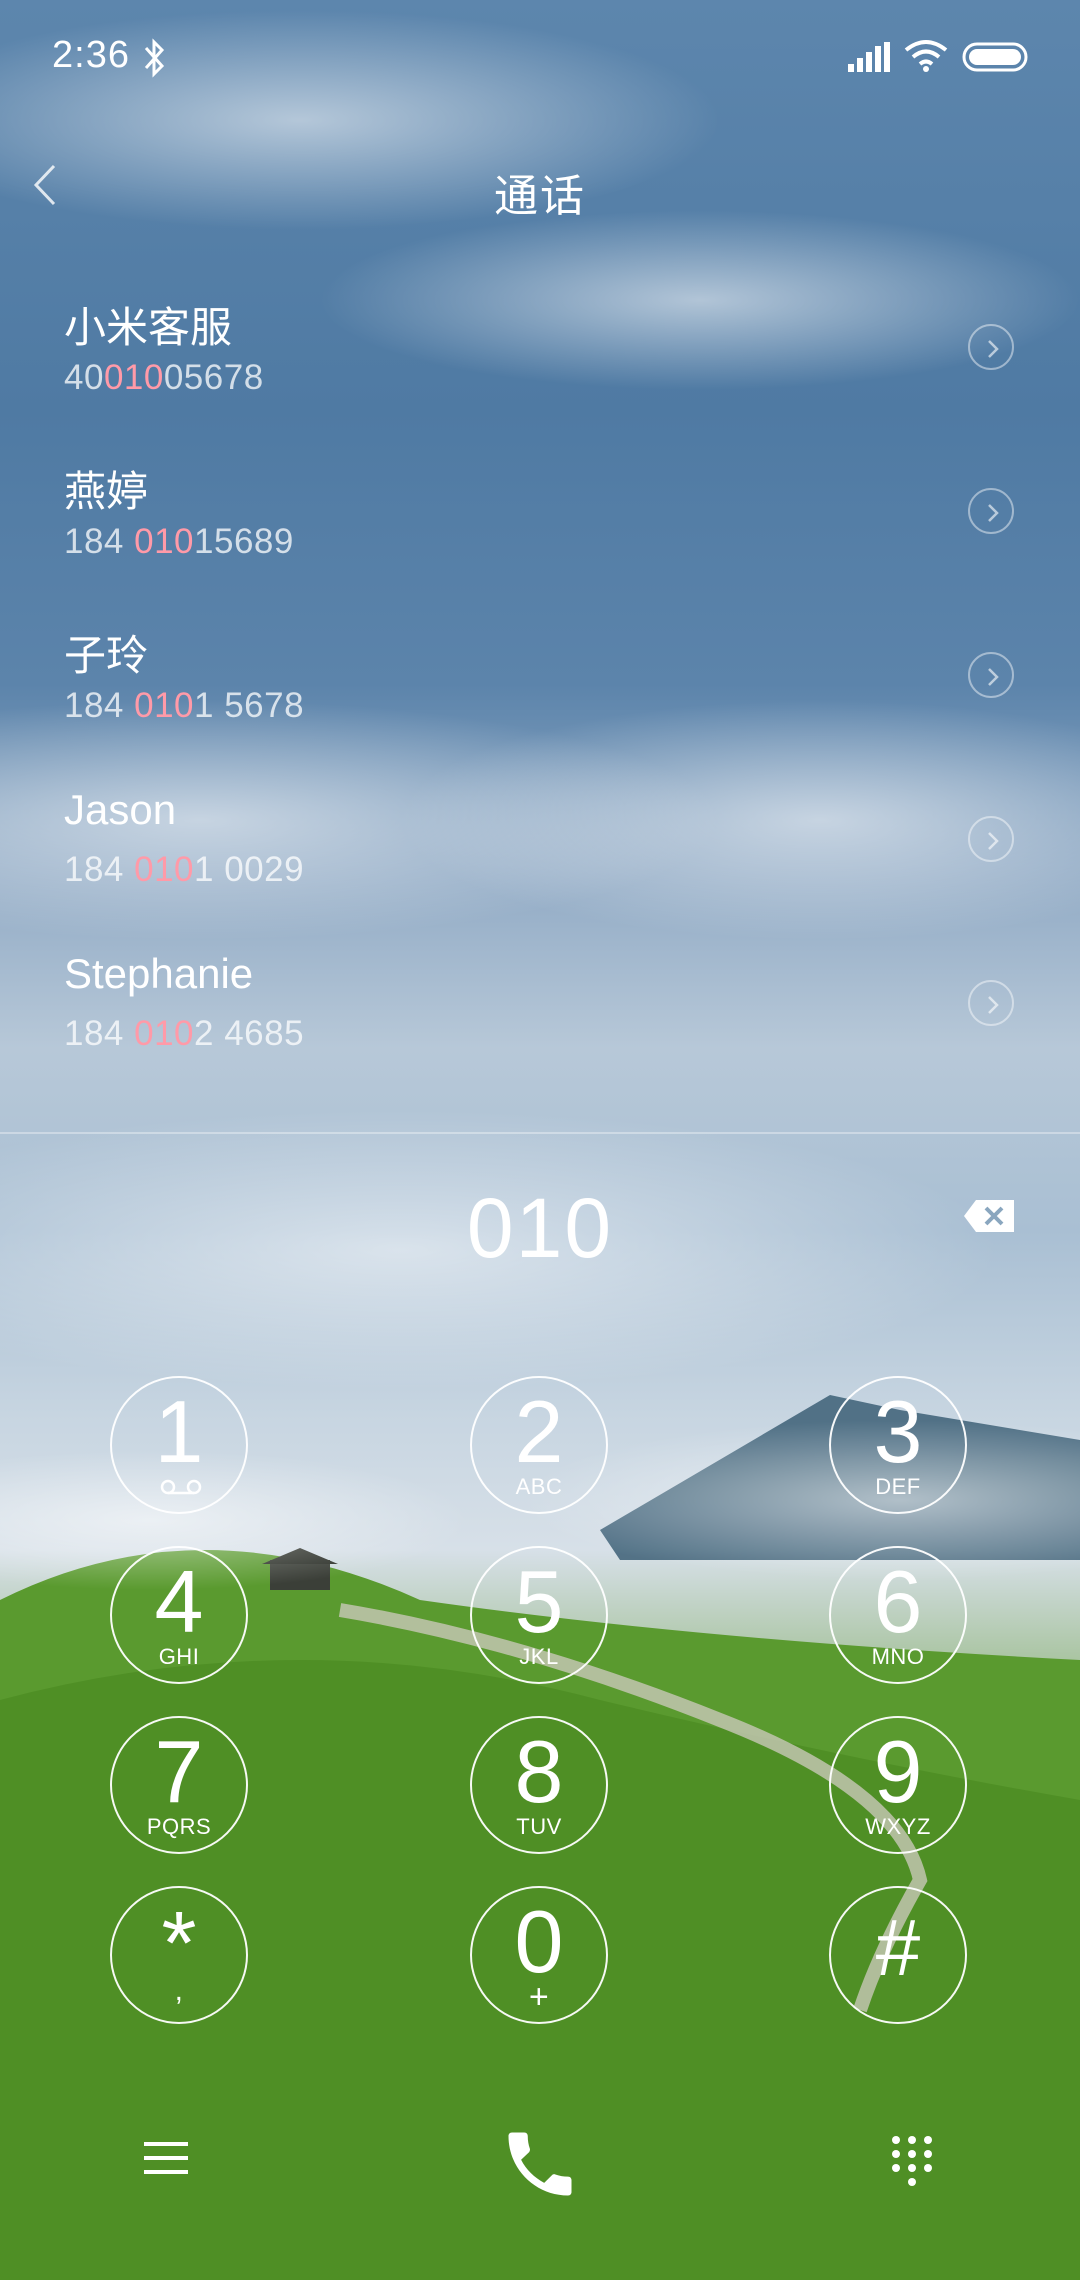 This screenshot has height=2280, width=1080. Describe the element at coordinates (540, 844) in the screenshot. I see `contact-row: Jason 184 0101 0029` at that location.